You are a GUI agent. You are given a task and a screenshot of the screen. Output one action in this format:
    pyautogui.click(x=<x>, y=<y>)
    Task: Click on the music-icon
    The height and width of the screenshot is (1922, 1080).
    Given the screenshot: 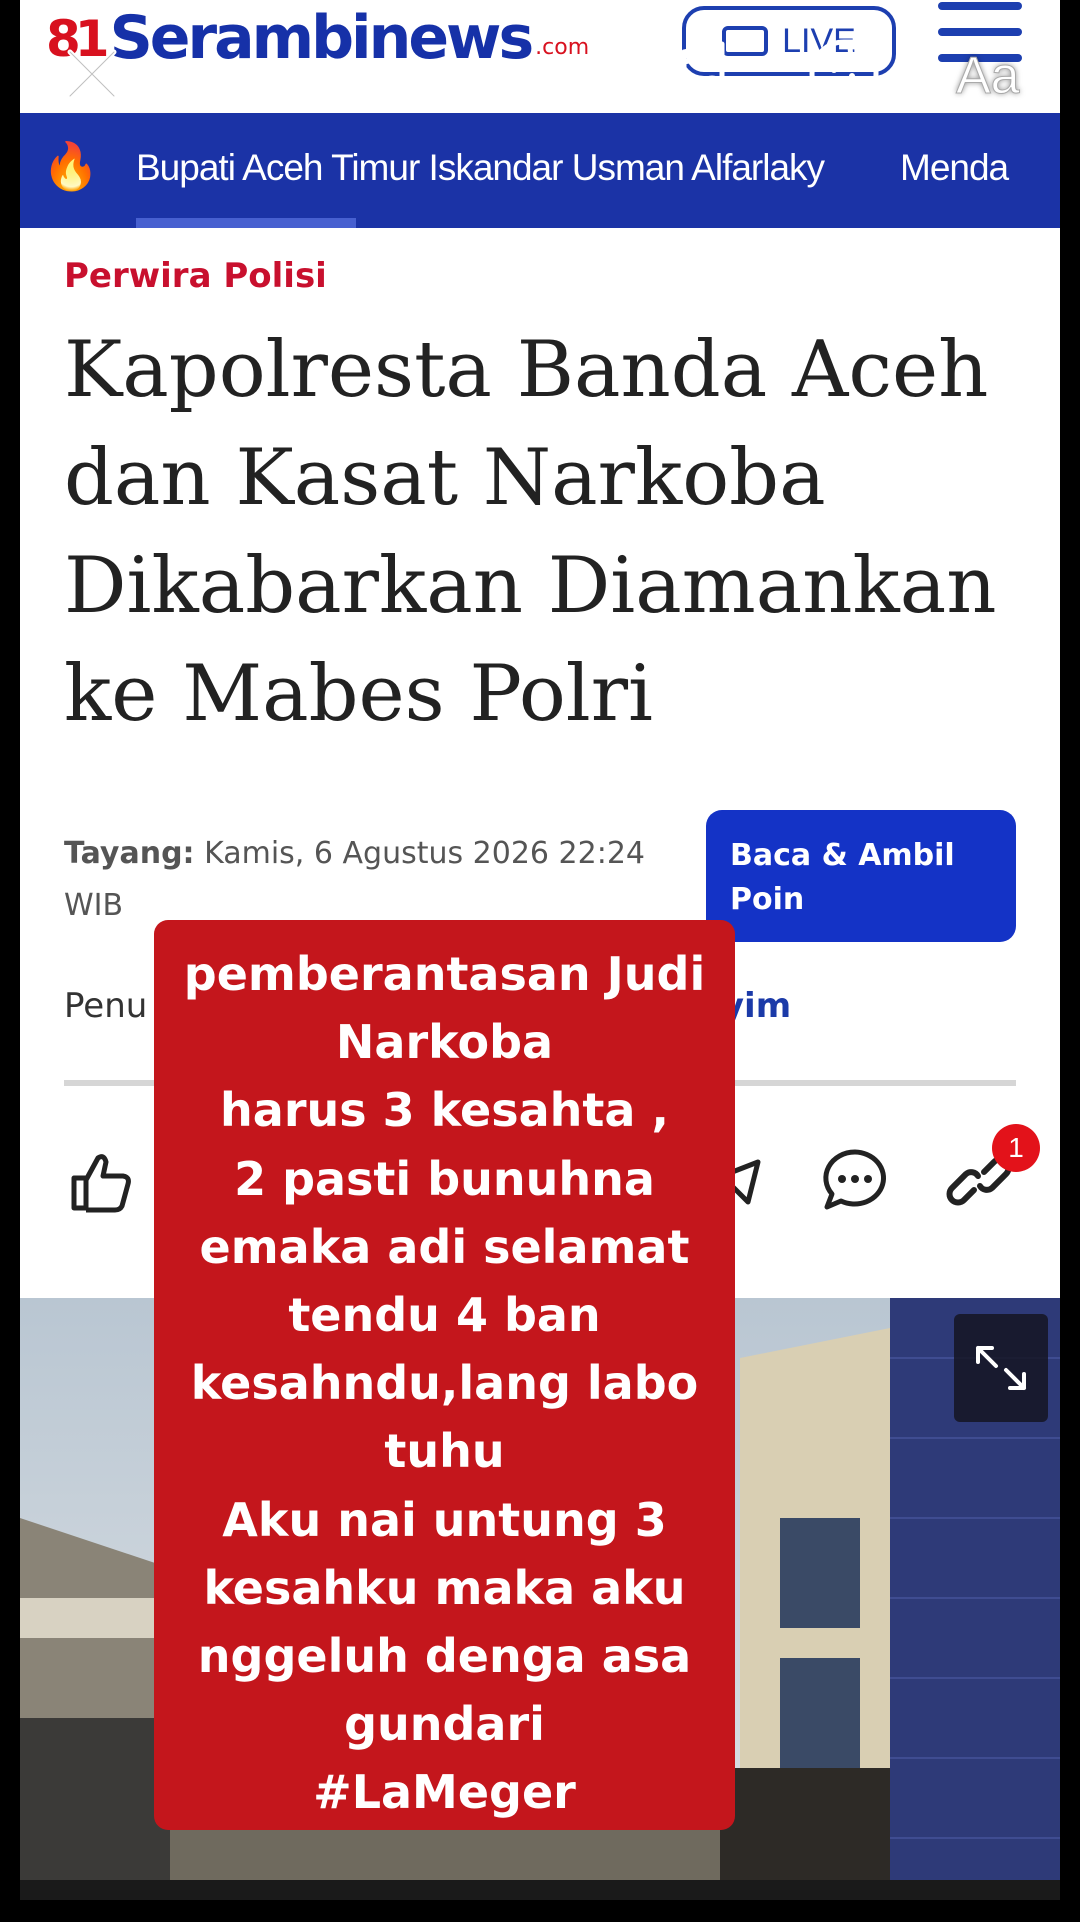 What is the action you would take?
    pyautogui.click(x=695, y=74)
    